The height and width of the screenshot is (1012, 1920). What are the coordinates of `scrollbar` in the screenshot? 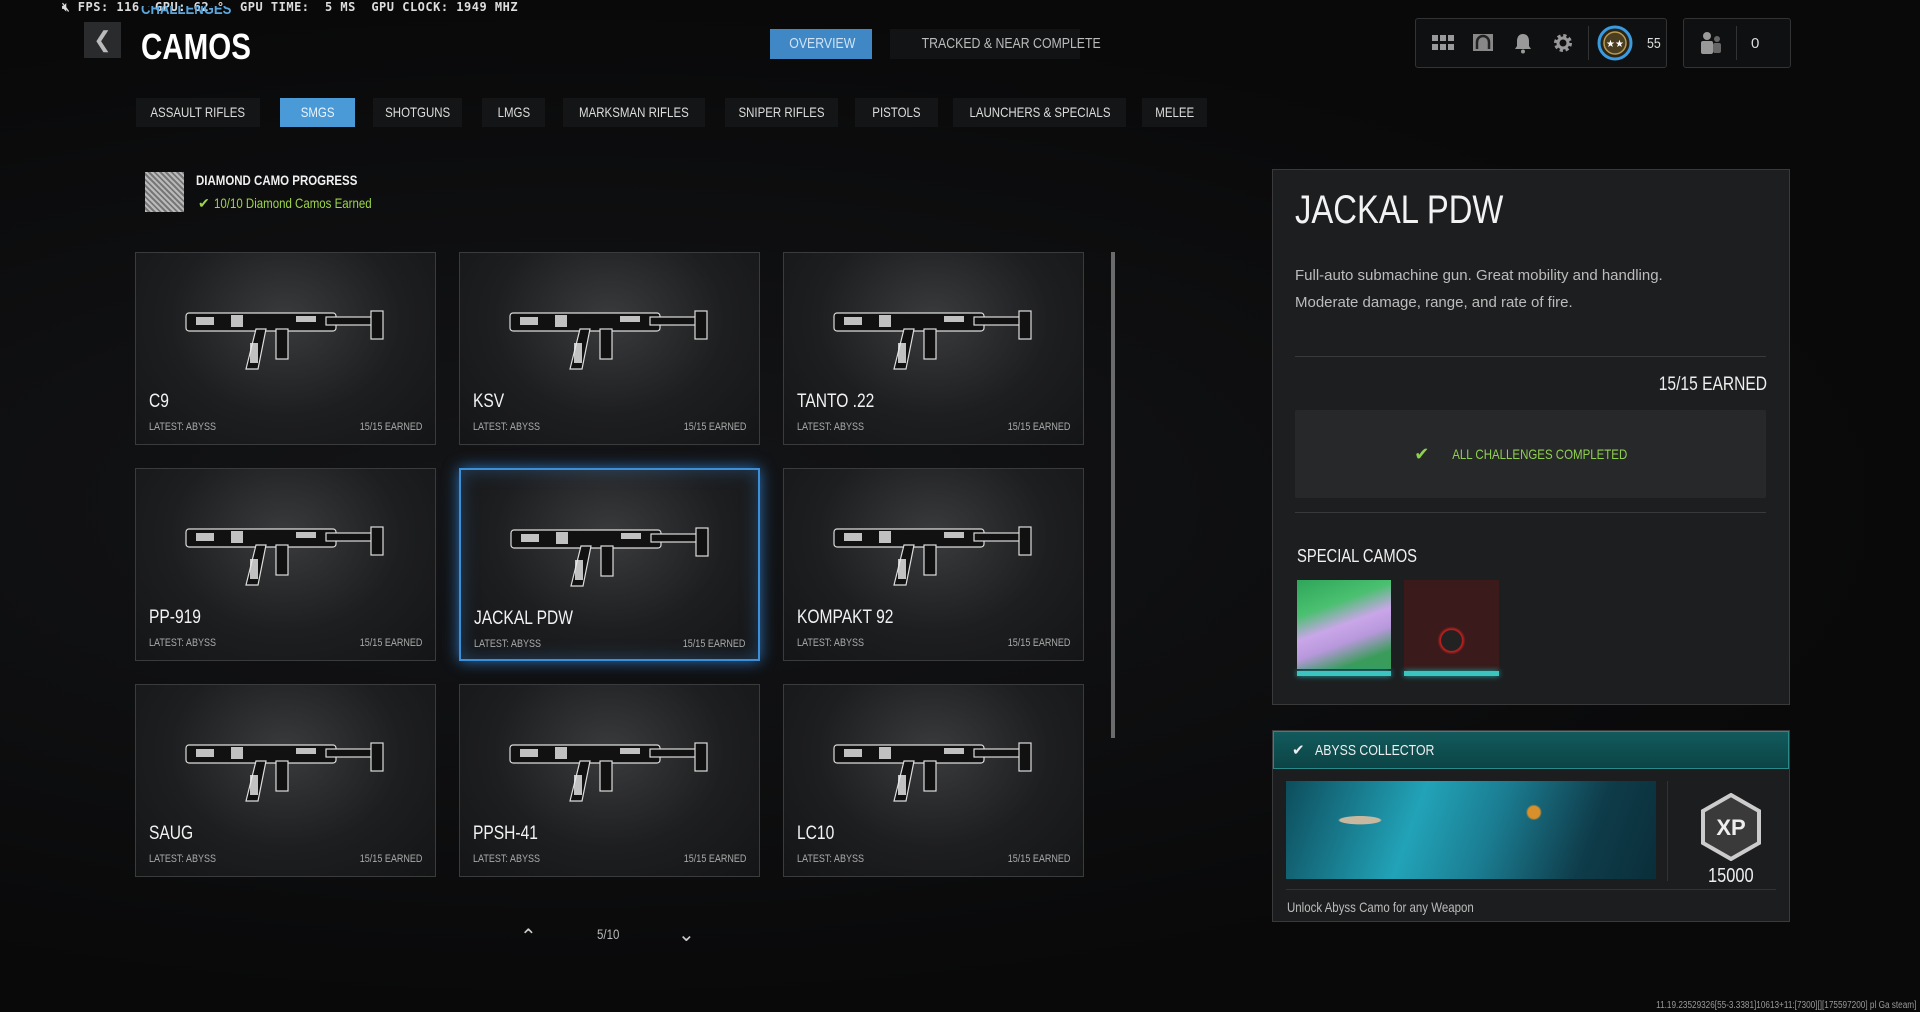 It's located at (1113, 495).